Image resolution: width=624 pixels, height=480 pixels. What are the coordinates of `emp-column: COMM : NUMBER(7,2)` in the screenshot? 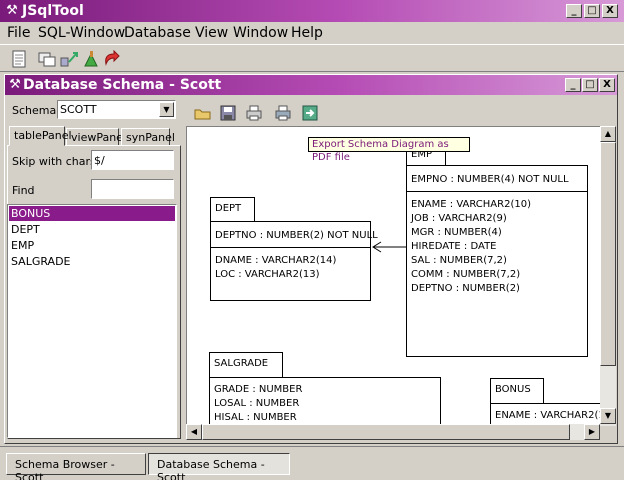 It's located at (466, 274).